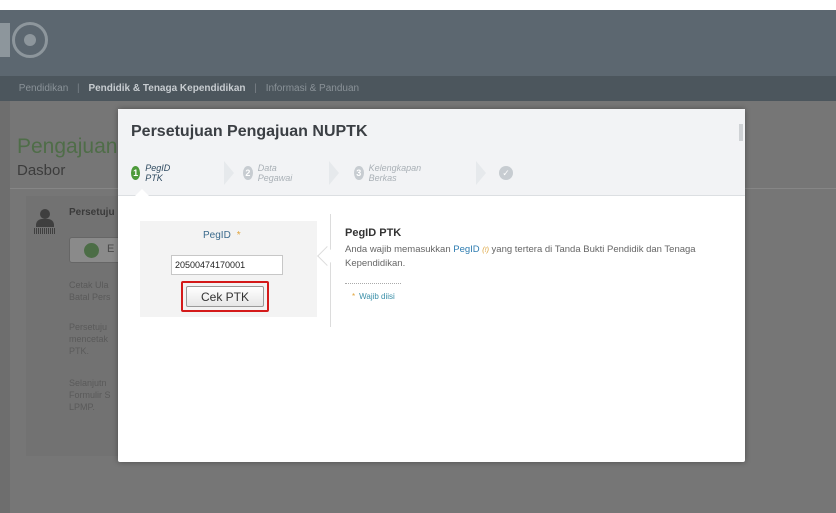  What do you see at coordinates (506, 173) in the screenshot?
I see `check-icon: ✓` at bounding box center [506, 173].